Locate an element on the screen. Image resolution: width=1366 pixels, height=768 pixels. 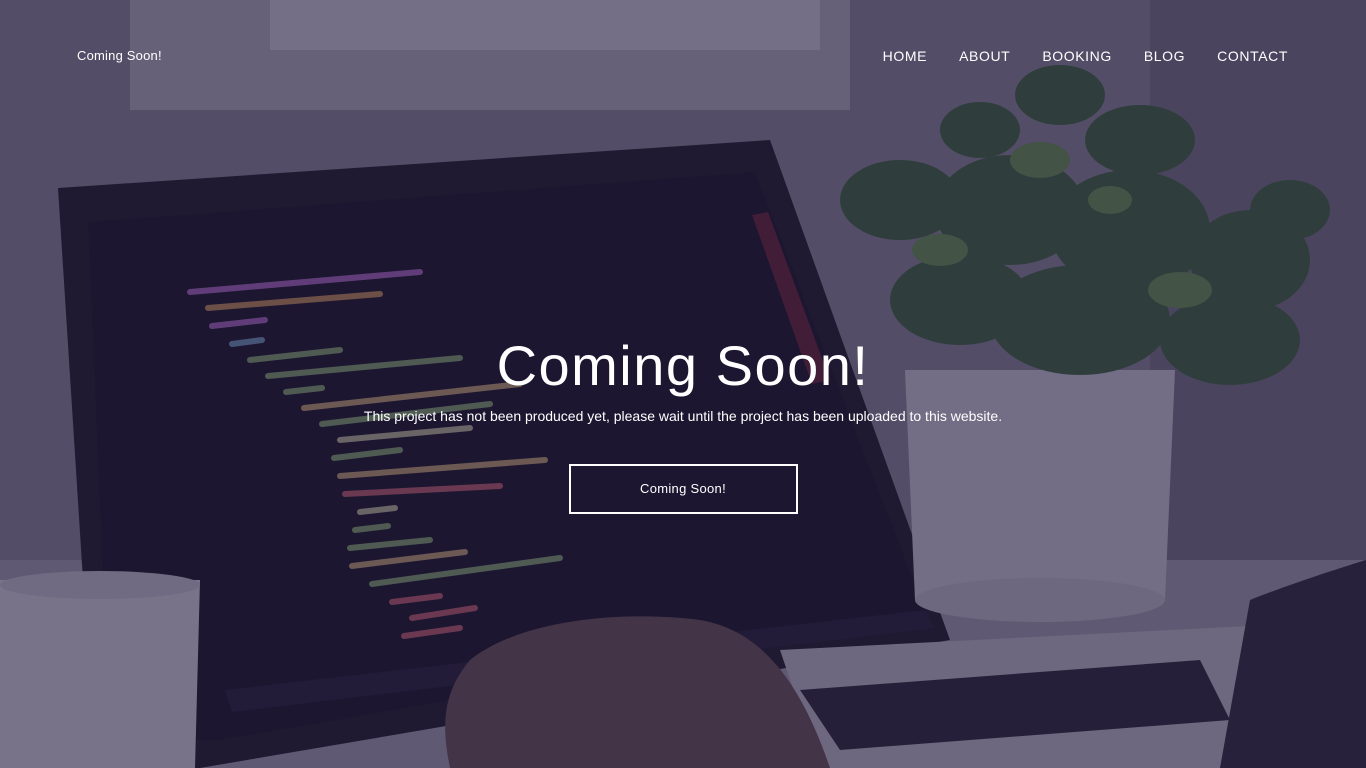
nav-link-home: HOME is located at coordinates (905, 56).